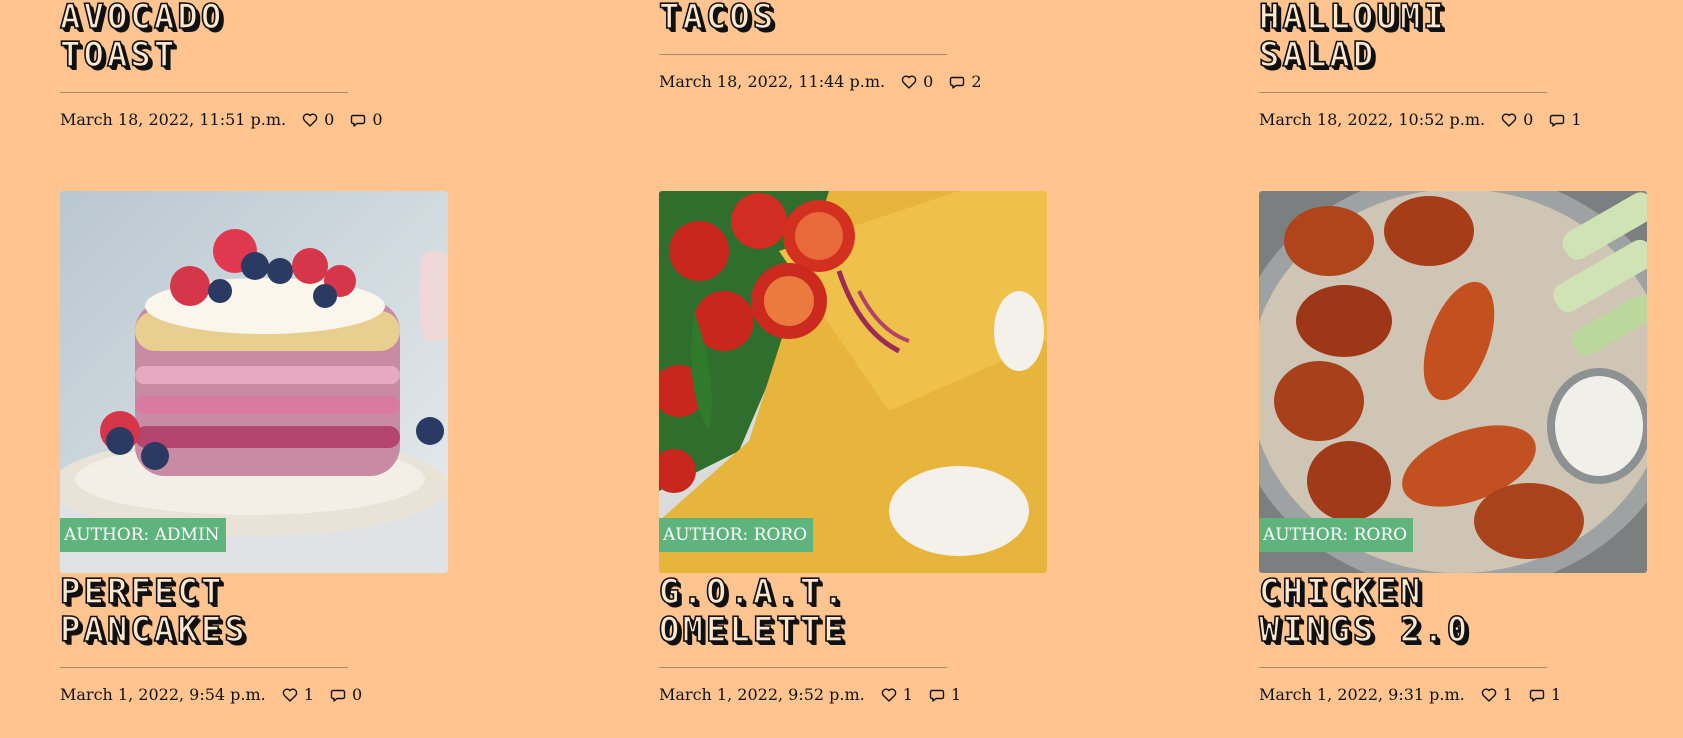 The height and width of the screenshot is (738, 1683). I want to click on pancakes-photo, so click(254, 382).